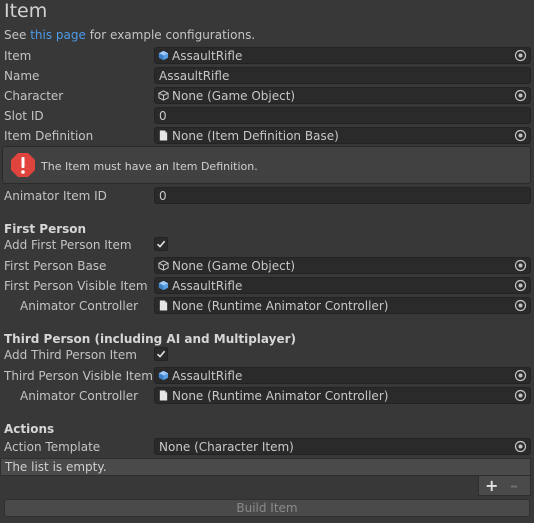  Describe the element at coordinates (514, 485) in the screenshot. I see `remove-action-button: –` at that location.